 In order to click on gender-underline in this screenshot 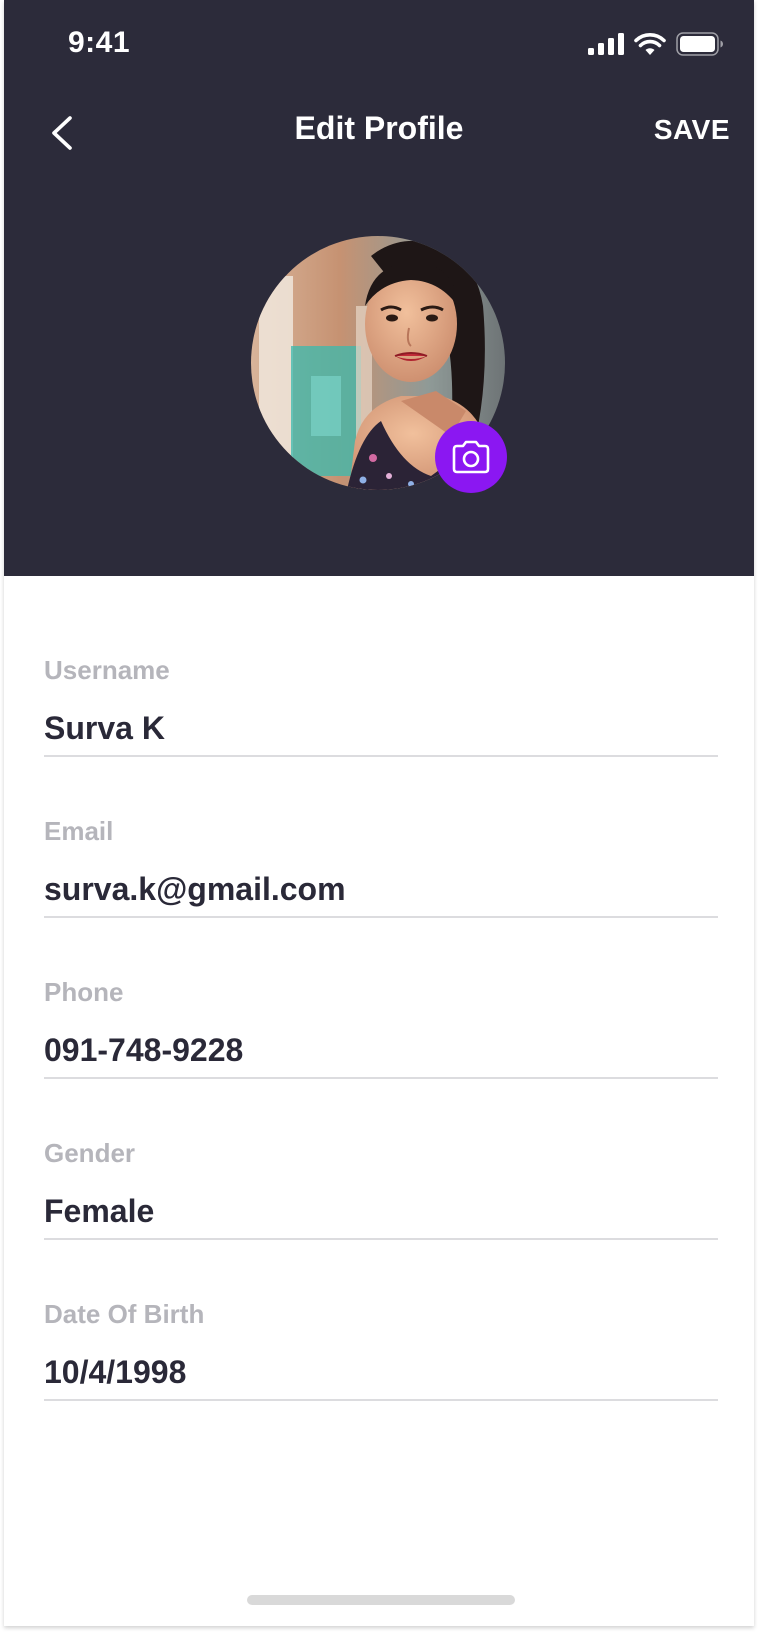, I will do `click(381, 1239)`.